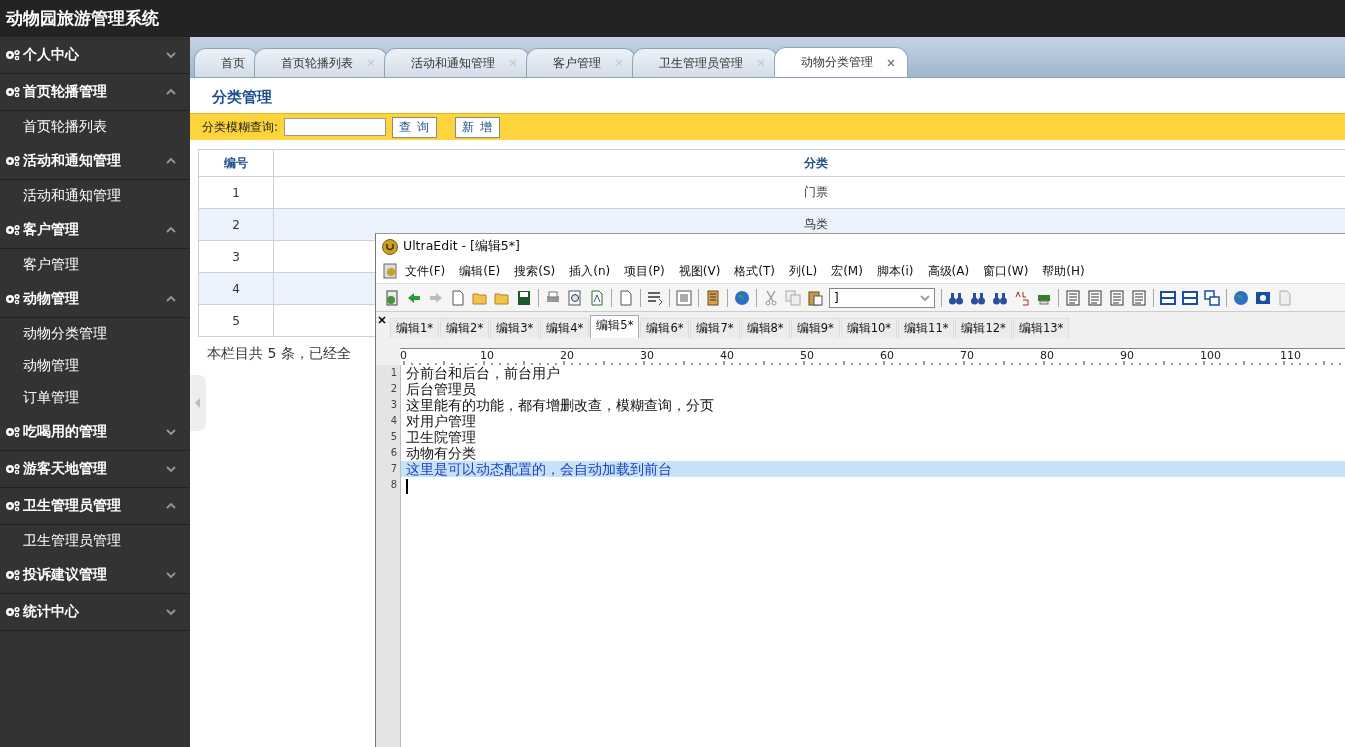  I want to click on menu-item: 列(L), so click(803, 271).